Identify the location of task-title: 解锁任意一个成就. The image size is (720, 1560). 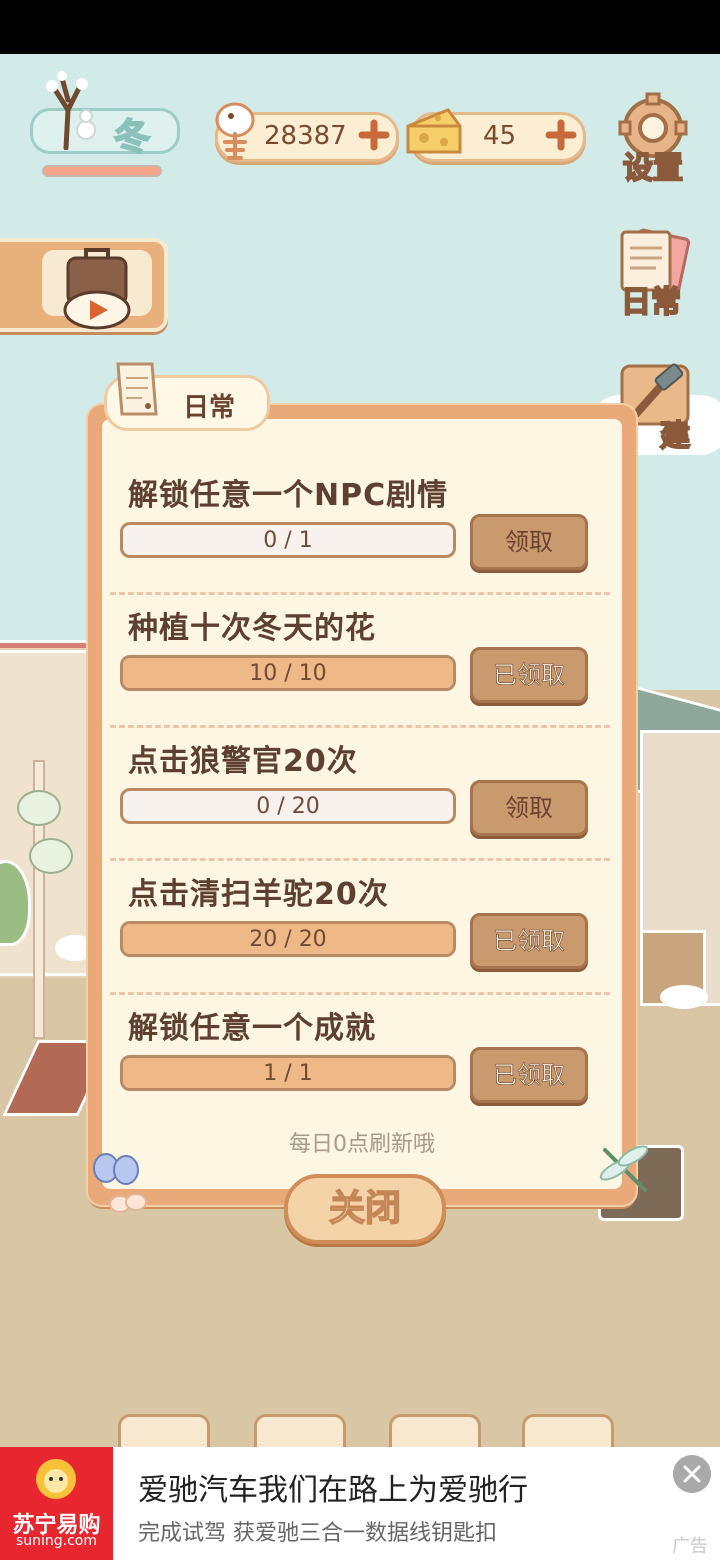
(252, 1028).